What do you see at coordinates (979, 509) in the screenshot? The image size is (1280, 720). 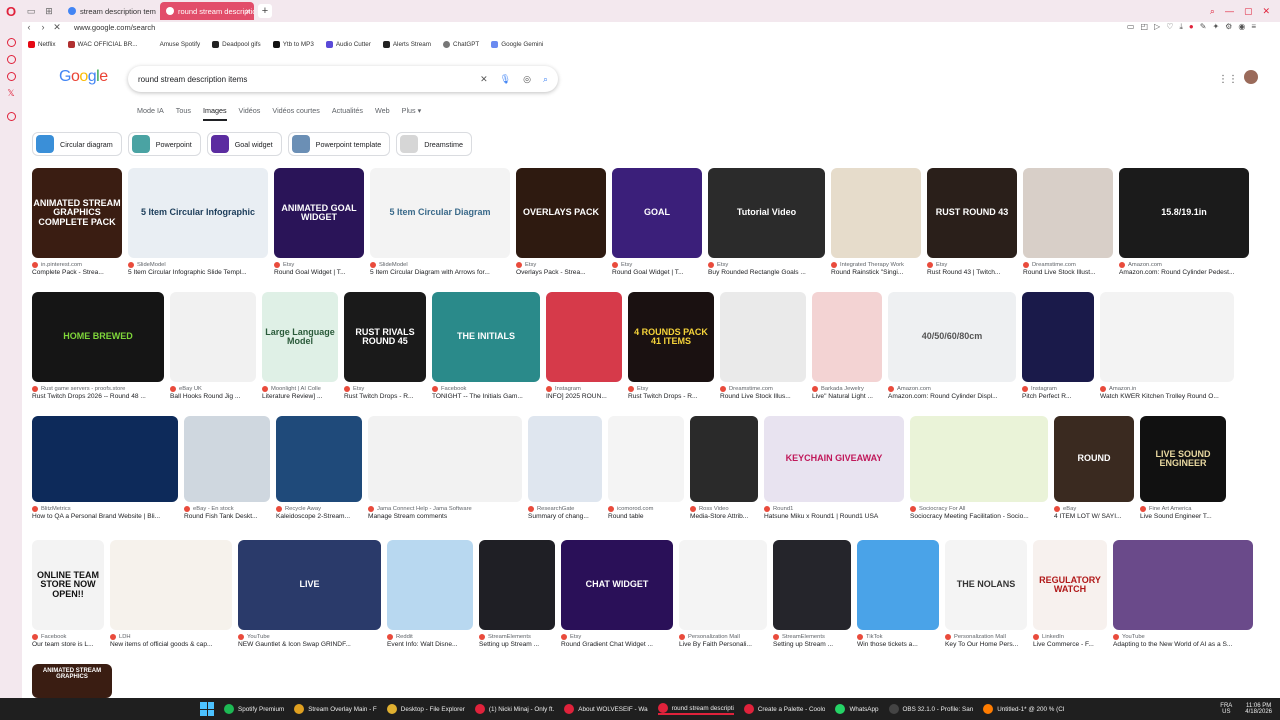 I see `result-source: Sociocracy For All` at bounding box center [979, 509].